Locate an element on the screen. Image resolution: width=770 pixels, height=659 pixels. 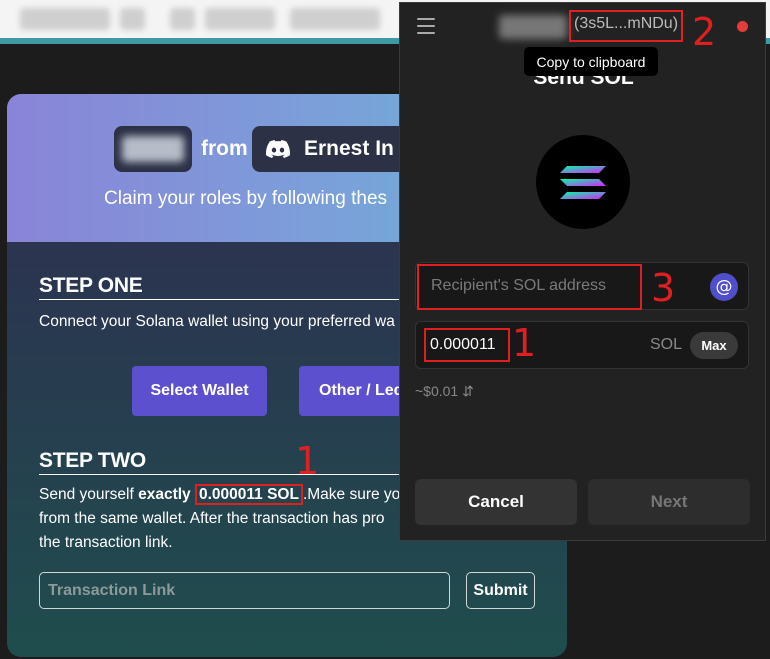
annotation-marker-1-amount: 1 is located at coordinates (524, 343).